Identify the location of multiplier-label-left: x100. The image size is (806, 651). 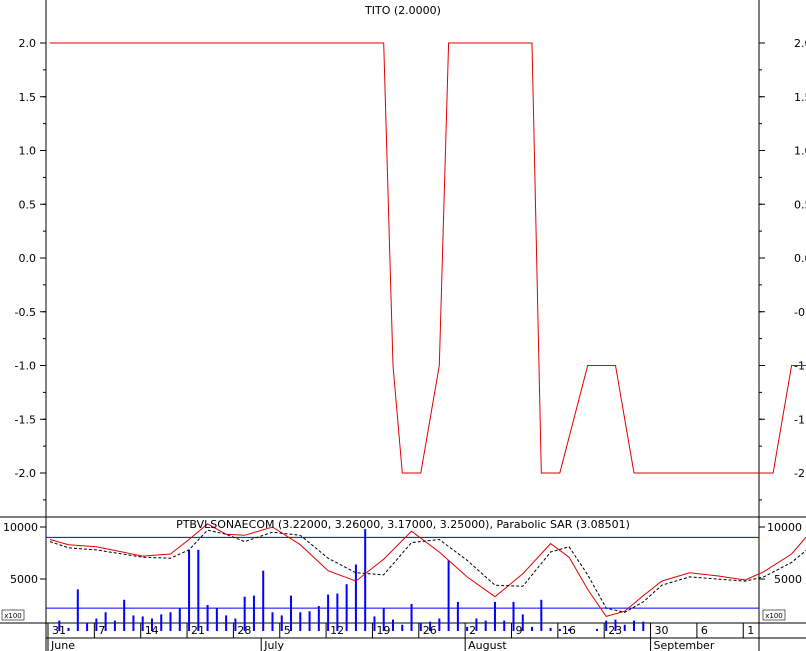
(13, 616).